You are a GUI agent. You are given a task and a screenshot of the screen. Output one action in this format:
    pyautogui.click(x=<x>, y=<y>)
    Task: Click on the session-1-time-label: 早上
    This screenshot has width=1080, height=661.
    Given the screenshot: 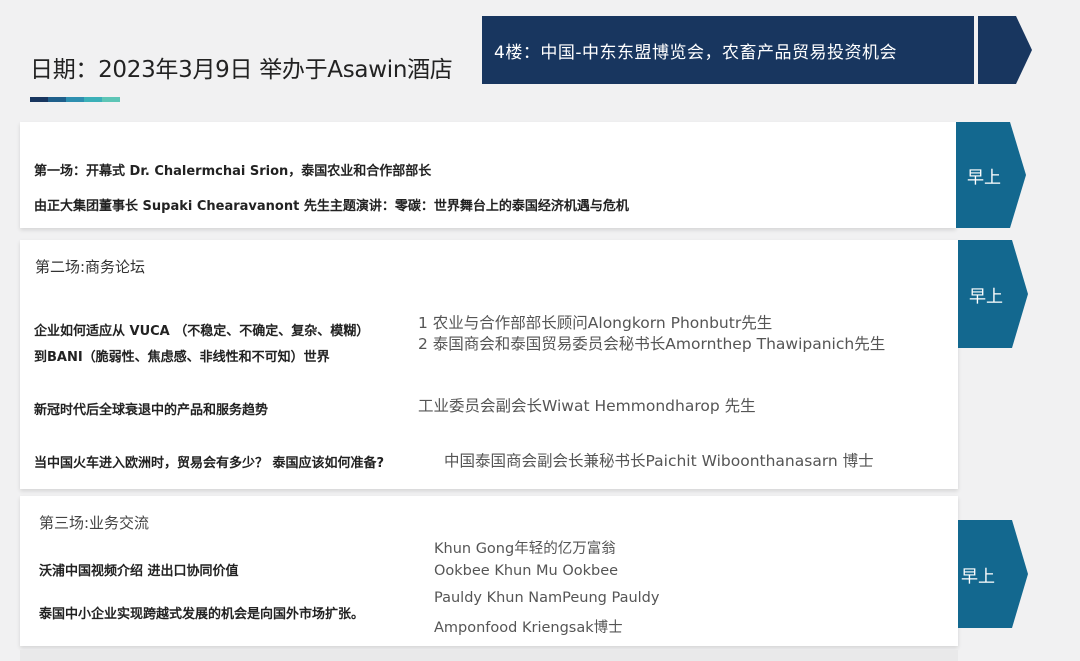 What is the action you would take?
    pyautogui.click(x=984, y=177)
    